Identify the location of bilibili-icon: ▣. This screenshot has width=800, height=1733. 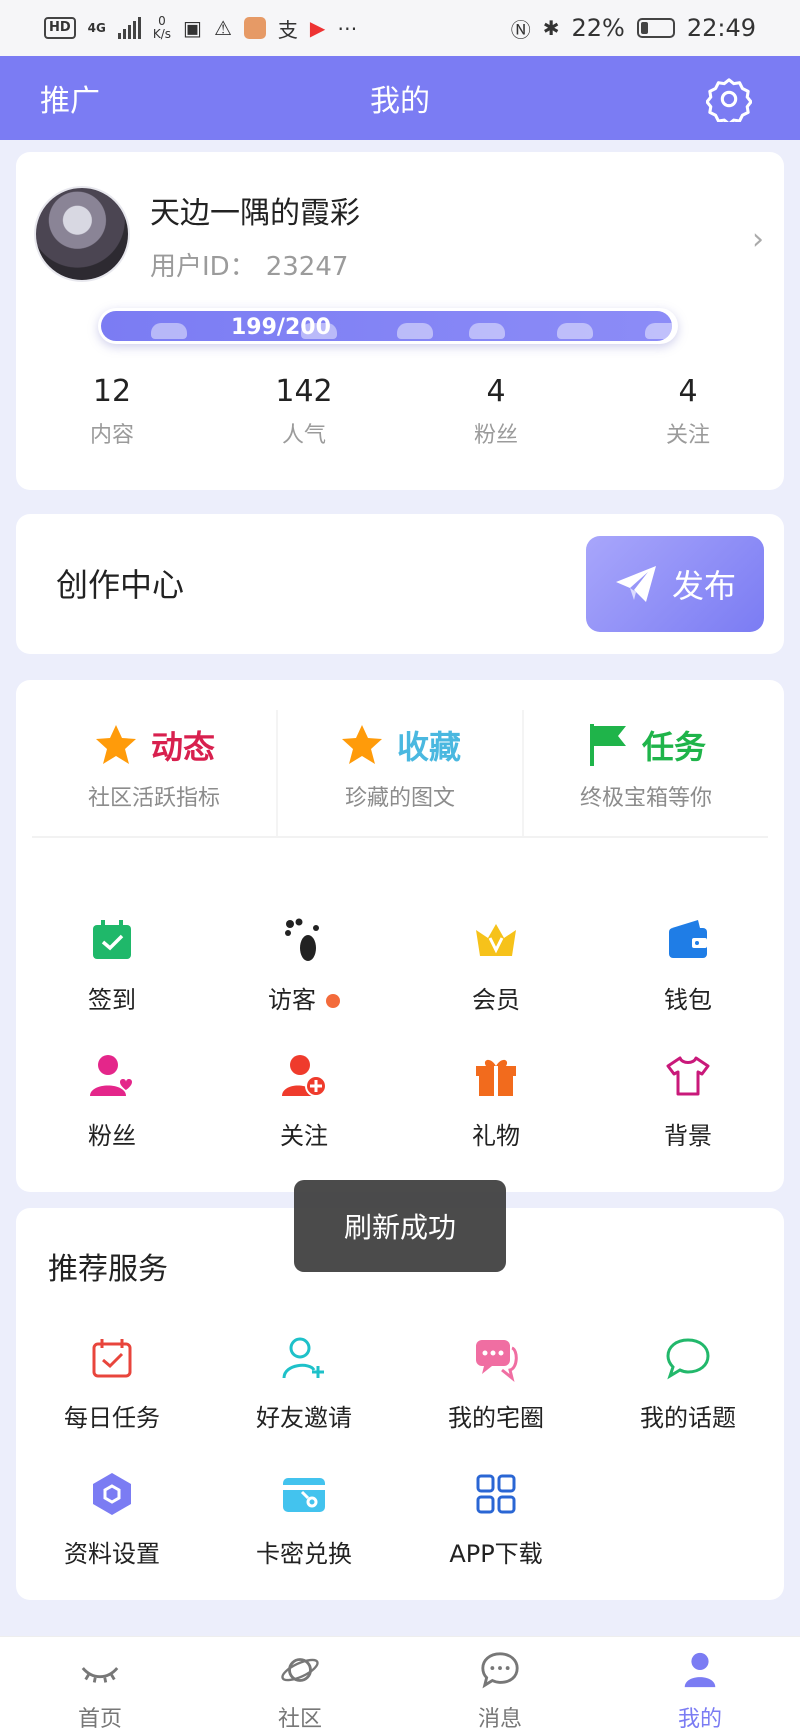
(192, 28).